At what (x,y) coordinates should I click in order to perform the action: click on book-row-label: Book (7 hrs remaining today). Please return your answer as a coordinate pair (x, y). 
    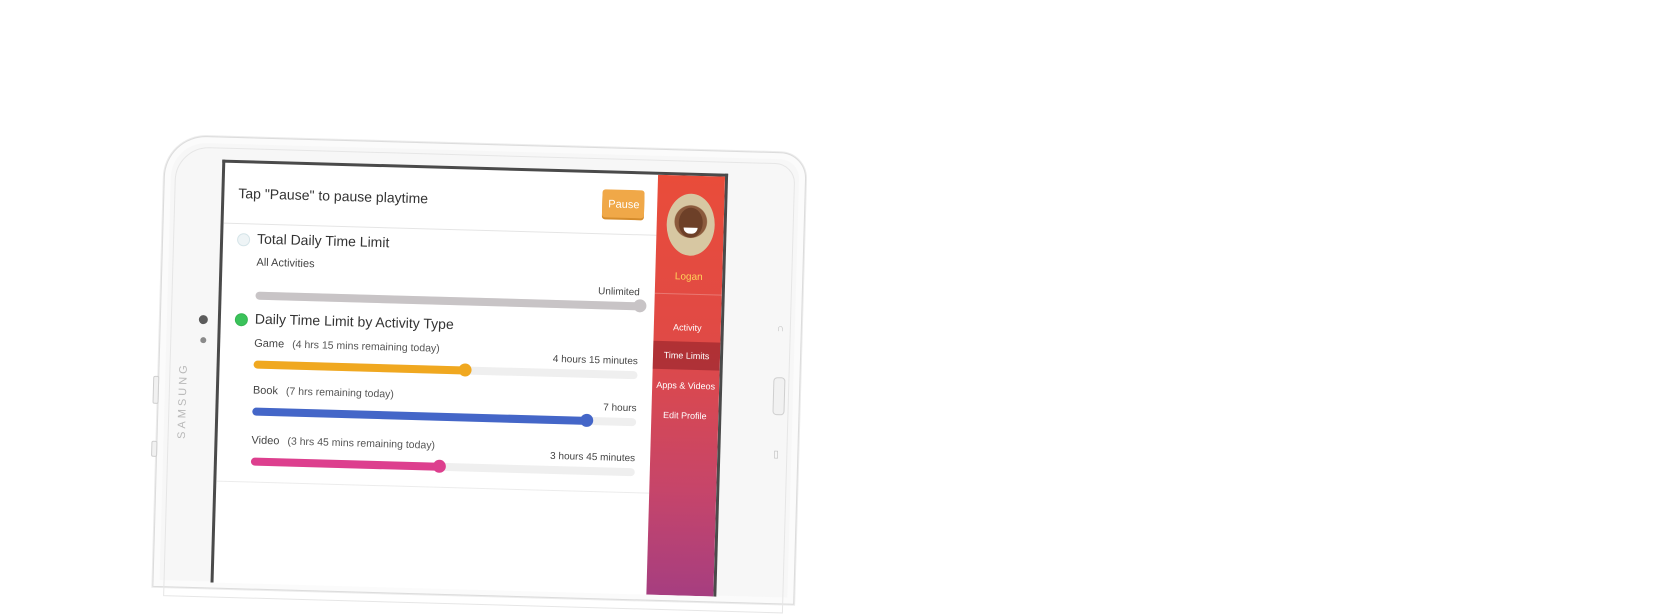
    Looking at the image, I should click on (323, 393).